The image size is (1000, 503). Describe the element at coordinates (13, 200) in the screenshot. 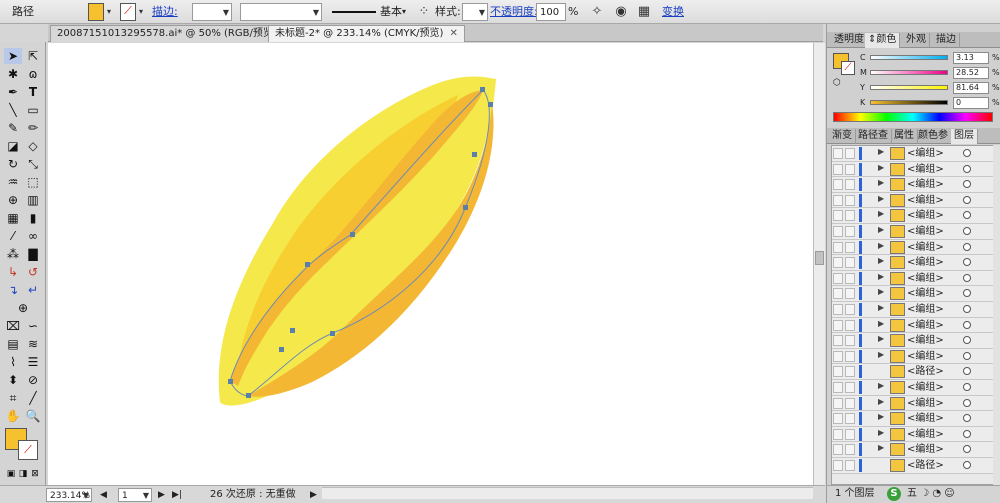

I see `shape-builder-tool-icon: ⊕` at that location.